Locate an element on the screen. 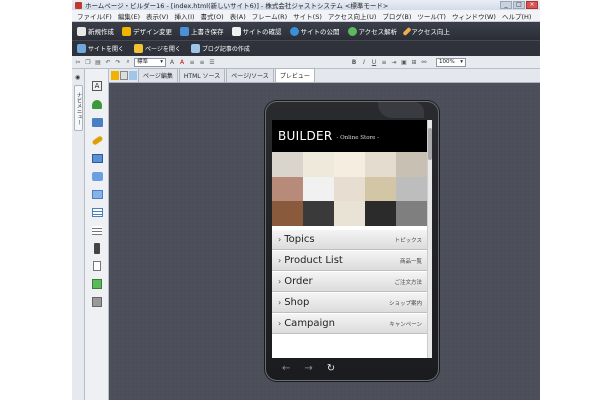 This screenshot has height=400, width=610. layout-icon is located at coordinates (97, 302).